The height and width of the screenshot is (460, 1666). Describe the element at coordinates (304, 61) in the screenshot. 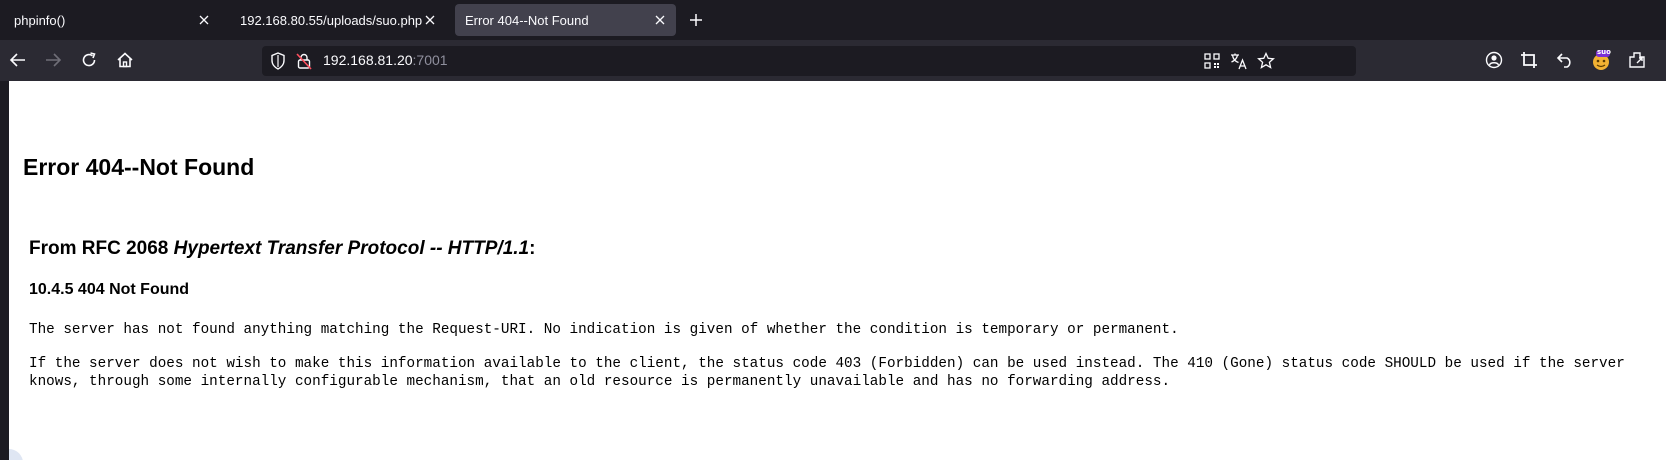

I see `insecure-lock-icon` at that location.